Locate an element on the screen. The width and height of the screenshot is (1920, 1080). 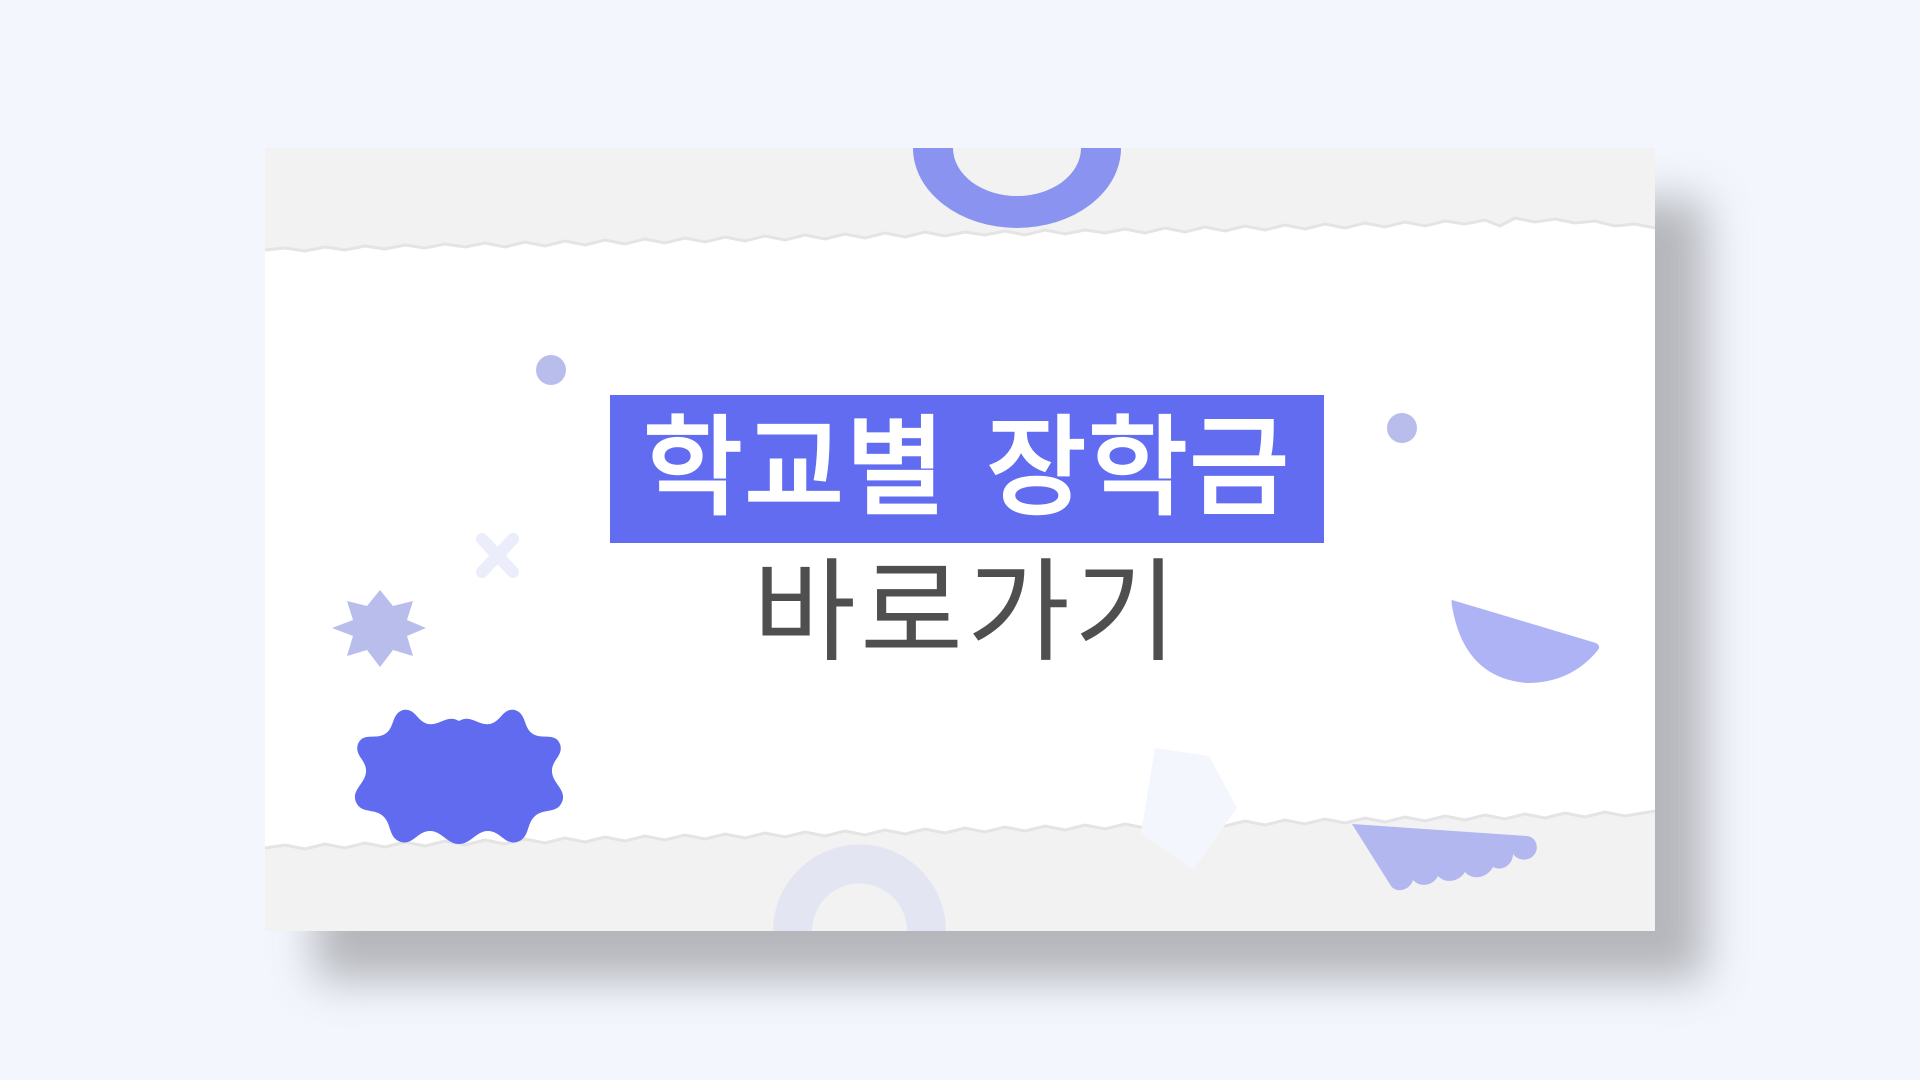
title-highlight-box: 학교별 장학금 is located at coordinates (967, 469).